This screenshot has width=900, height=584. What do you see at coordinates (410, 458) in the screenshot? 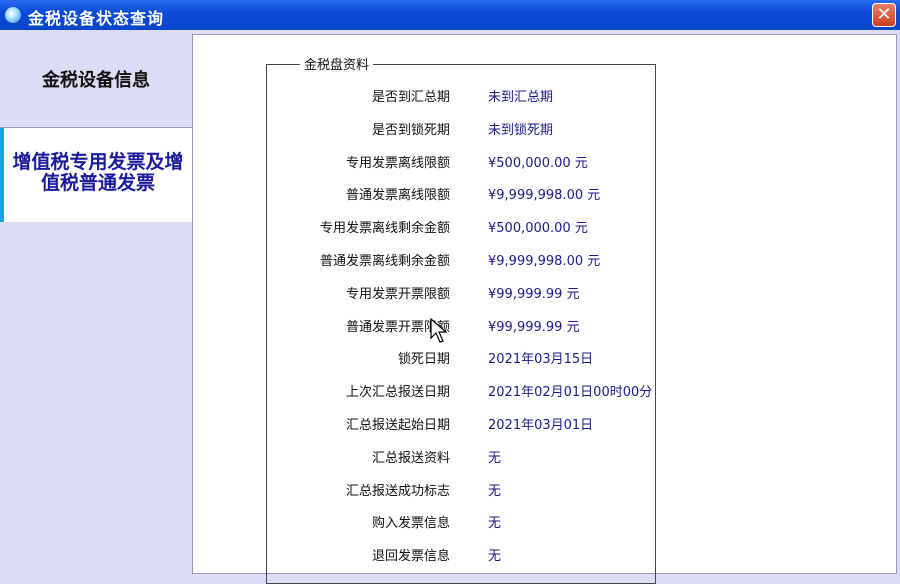
I see `row-label: 汇总报送资料` at bounding box center [410, 458].